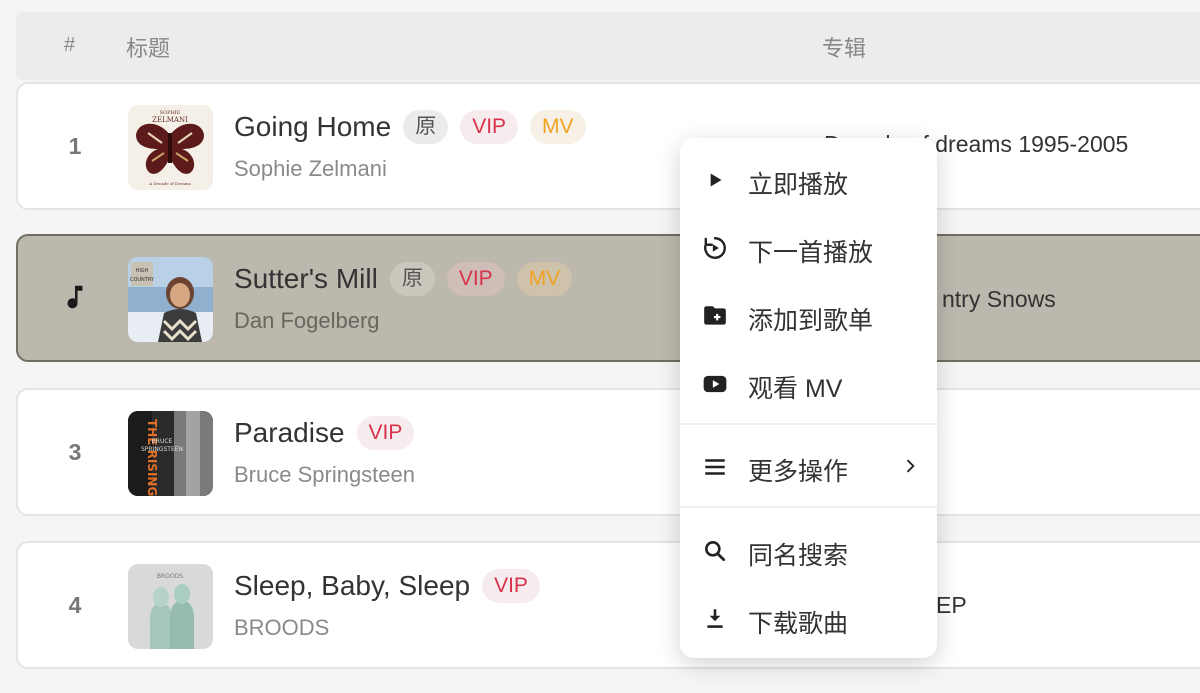 This screenshot has width=1200, height=693. Describe the element at coordinates (75, 297) in the screenshot. I see `music-note-icon` at that location.